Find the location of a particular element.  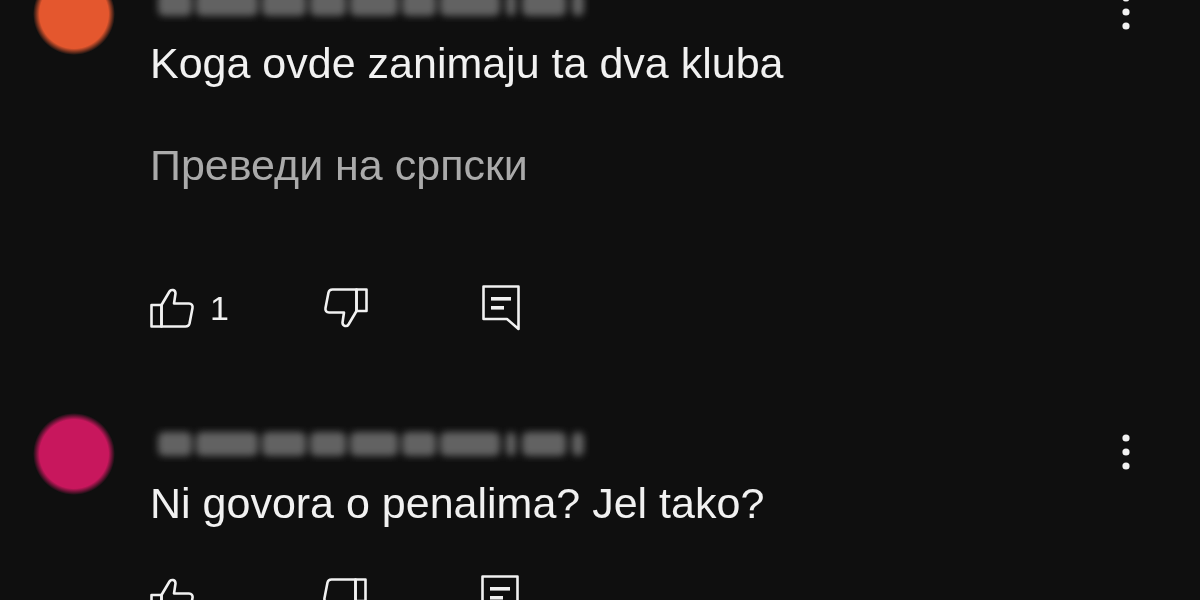

reply-button is located at coordinates (500, 308).